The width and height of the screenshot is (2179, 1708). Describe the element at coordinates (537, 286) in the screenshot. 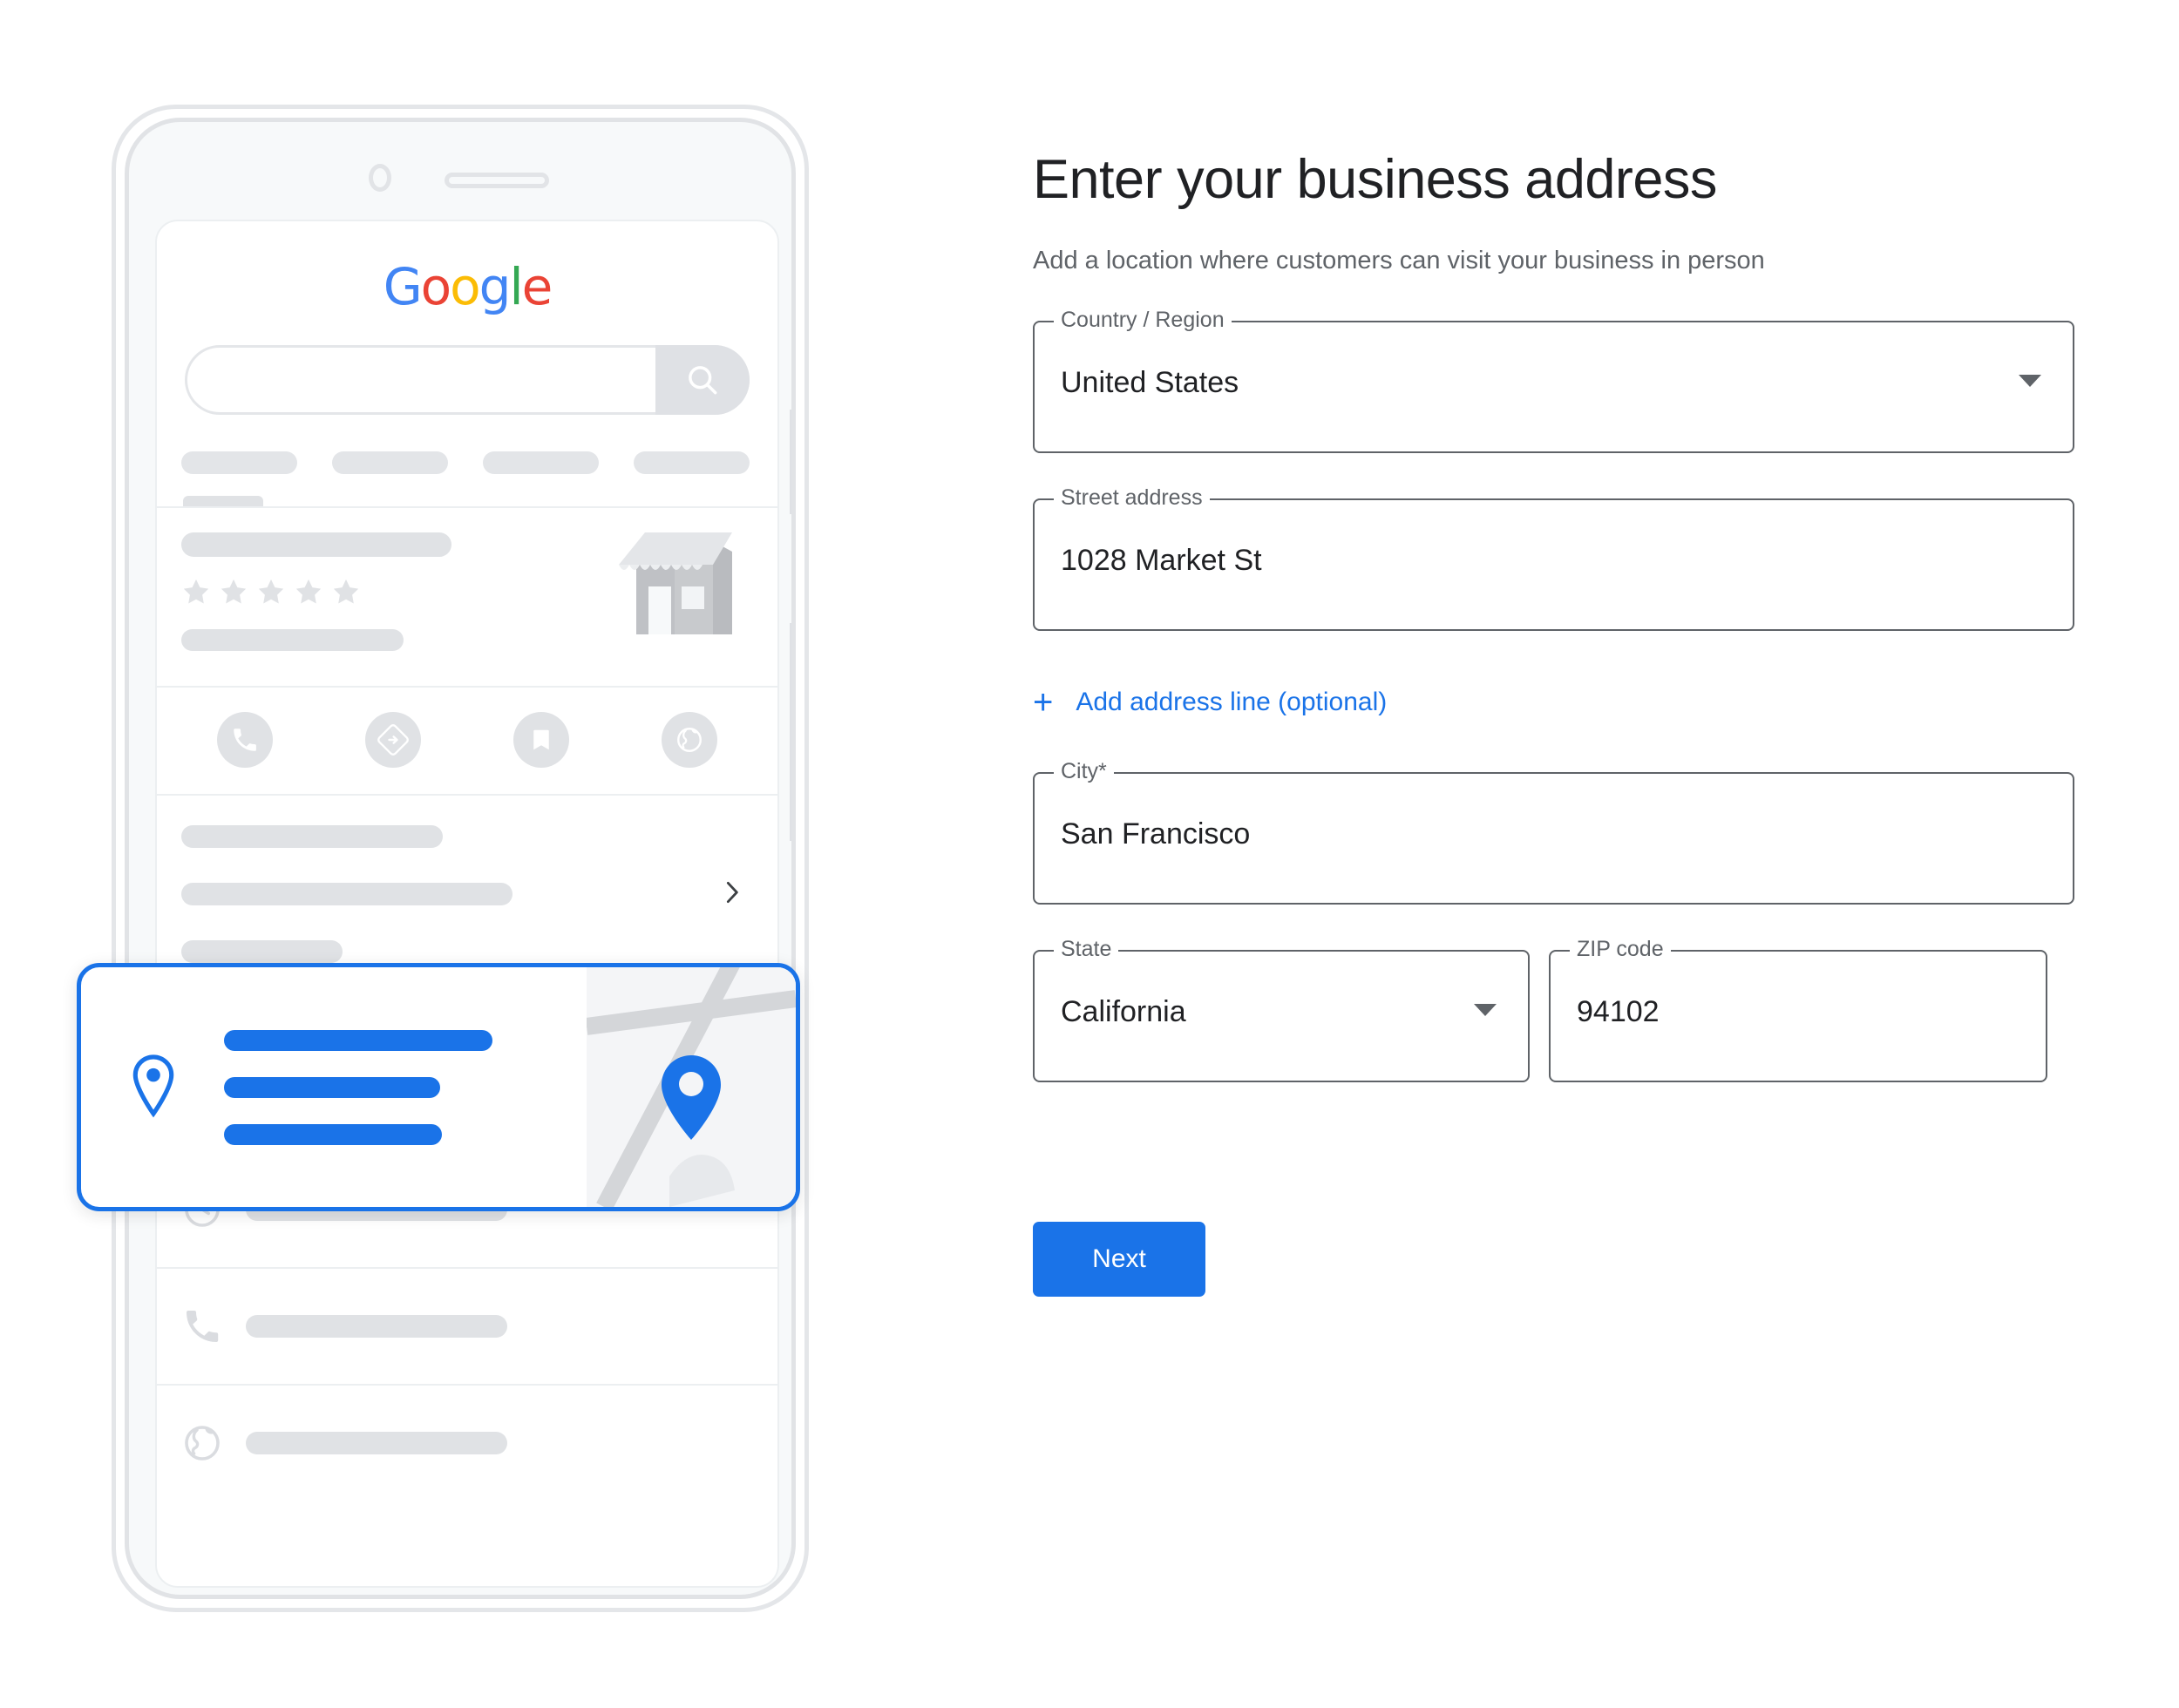

I see `logo-letter-e: e` at that location.